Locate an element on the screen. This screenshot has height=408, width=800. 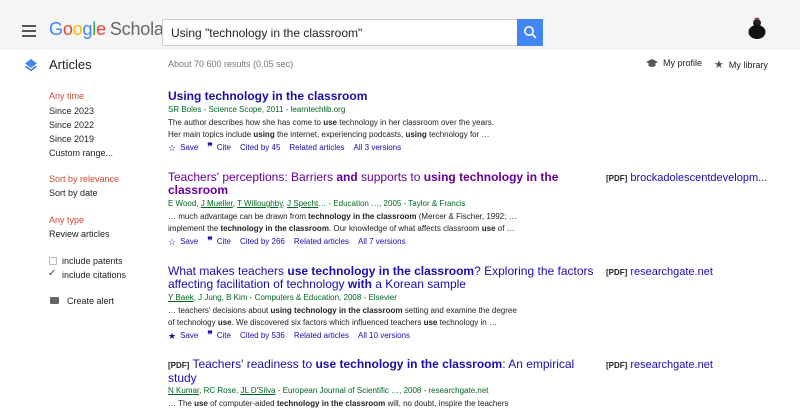
google-scholar-logo: Google Scholar is located at coordinates (109, 29).